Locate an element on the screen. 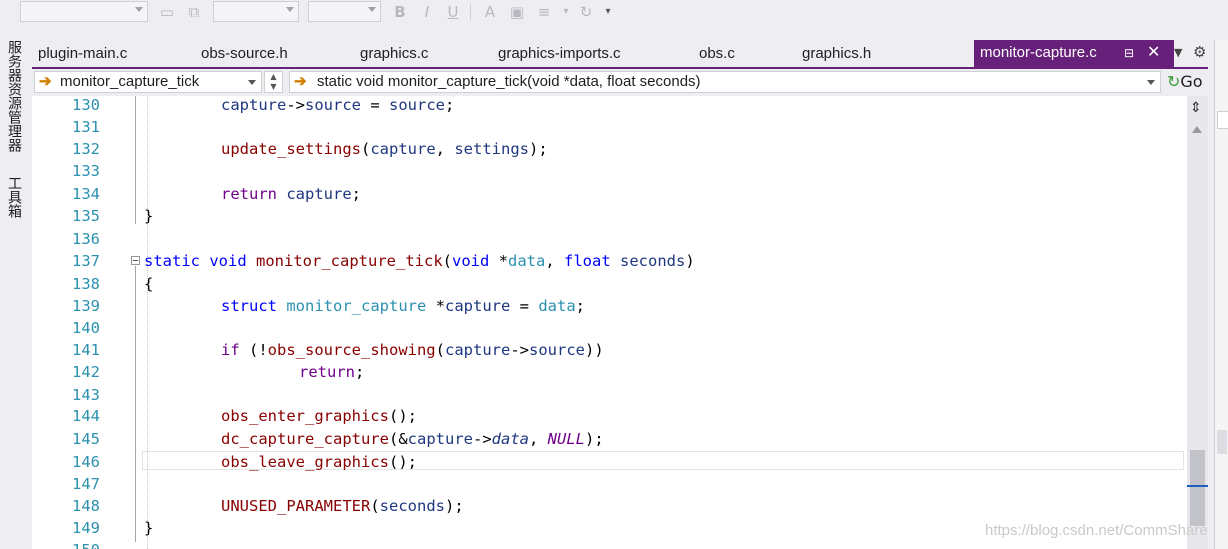 This screenshot has height=549, width=1228. go-button: ↻Go is located at coordinates (1185, 81).